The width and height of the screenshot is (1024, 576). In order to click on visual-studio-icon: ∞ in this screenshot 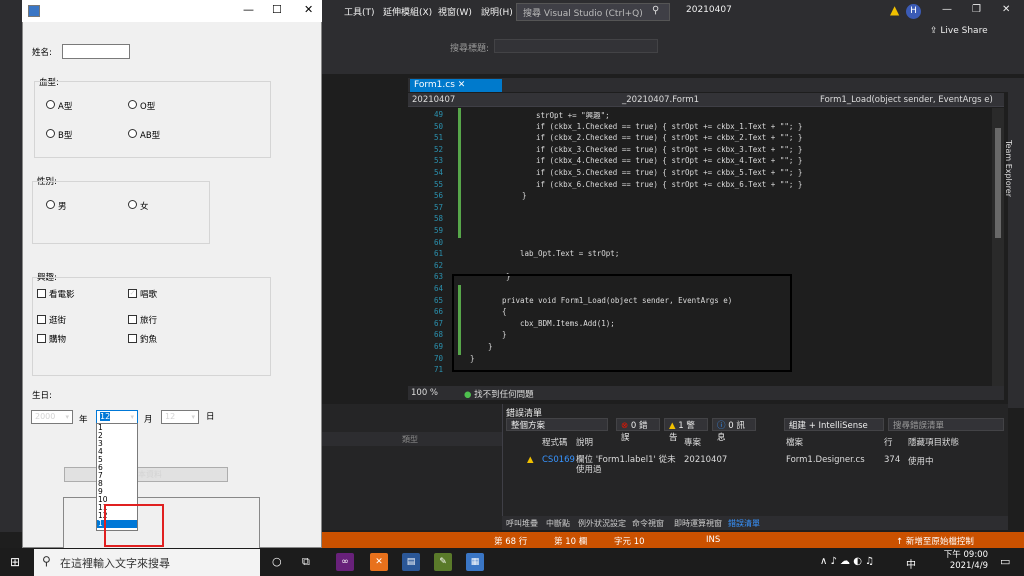, I will do `click(345, 562)`.